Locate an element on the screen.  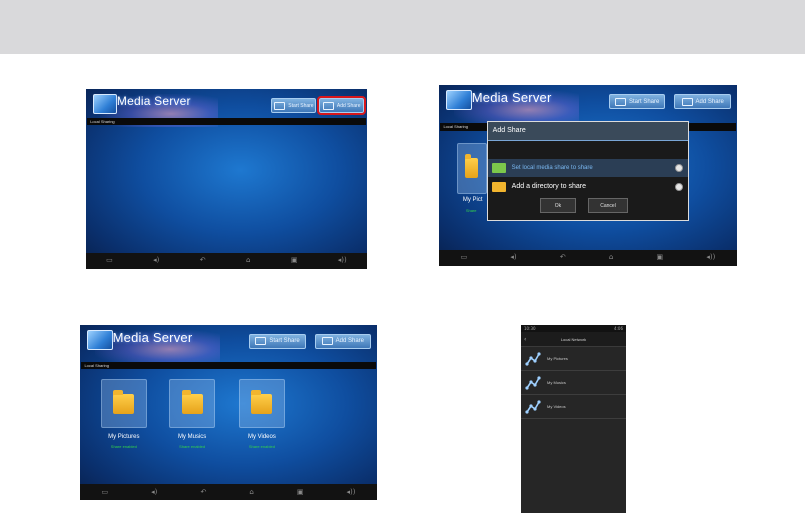
cancel-button: Cancel is located at coordinates (608, 205).